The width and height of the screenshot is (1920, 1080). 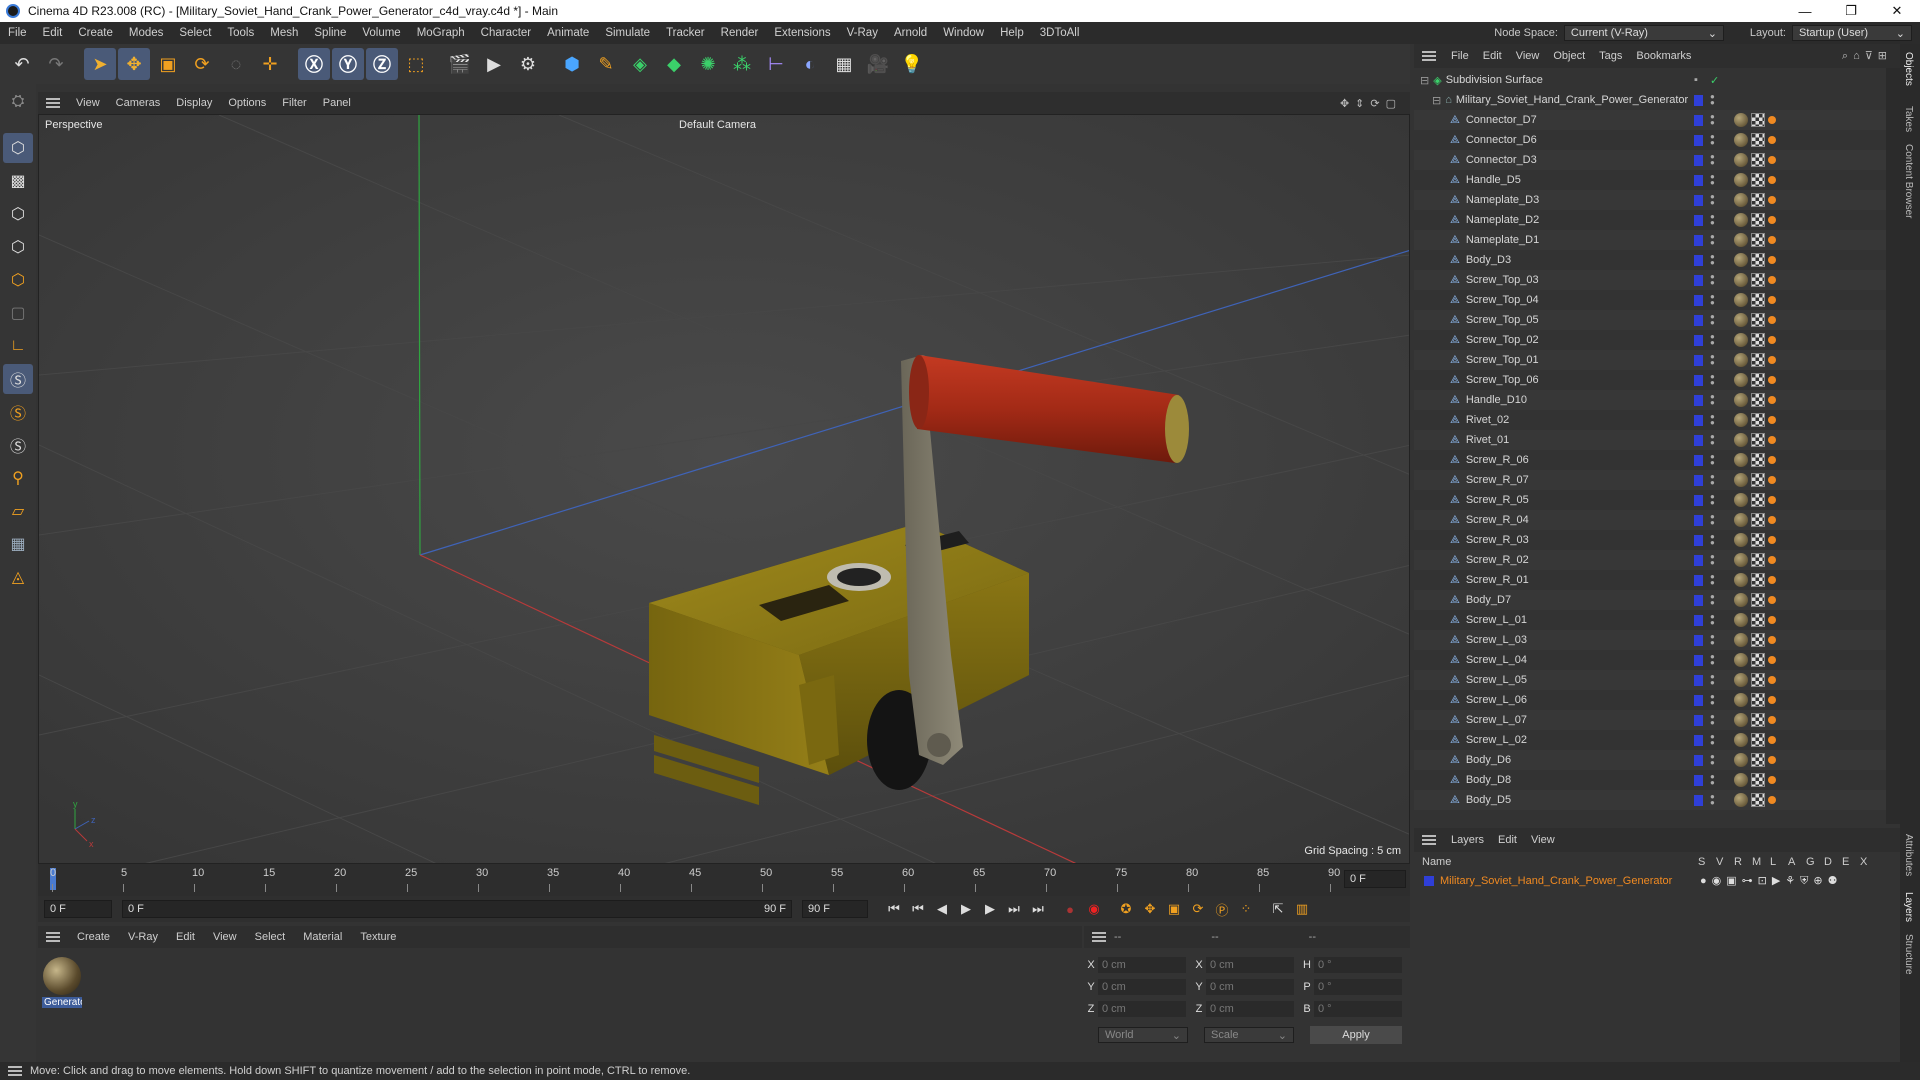 What do you see at coordinates (53, 103) in the screenshot?
I see `hamburger-icon` at bounding box center [53, 103].